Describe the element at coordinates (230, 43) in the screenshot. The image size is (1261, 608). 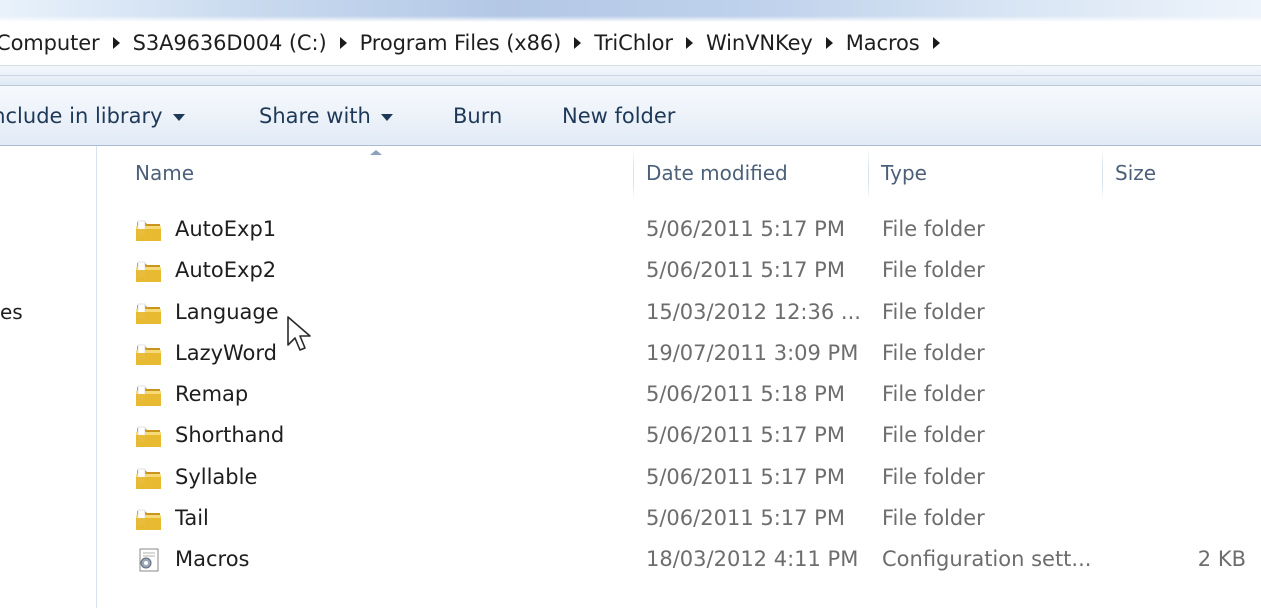
I see `breadcrumb-drive-c: S3A9636D004 (C:)` at that location.